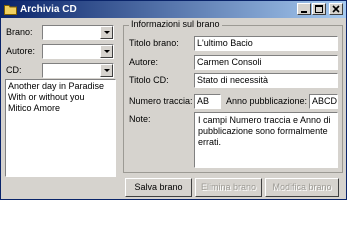 The image size is (347, 240). I want to click on autore-label: Autore:, so click(144, 62).